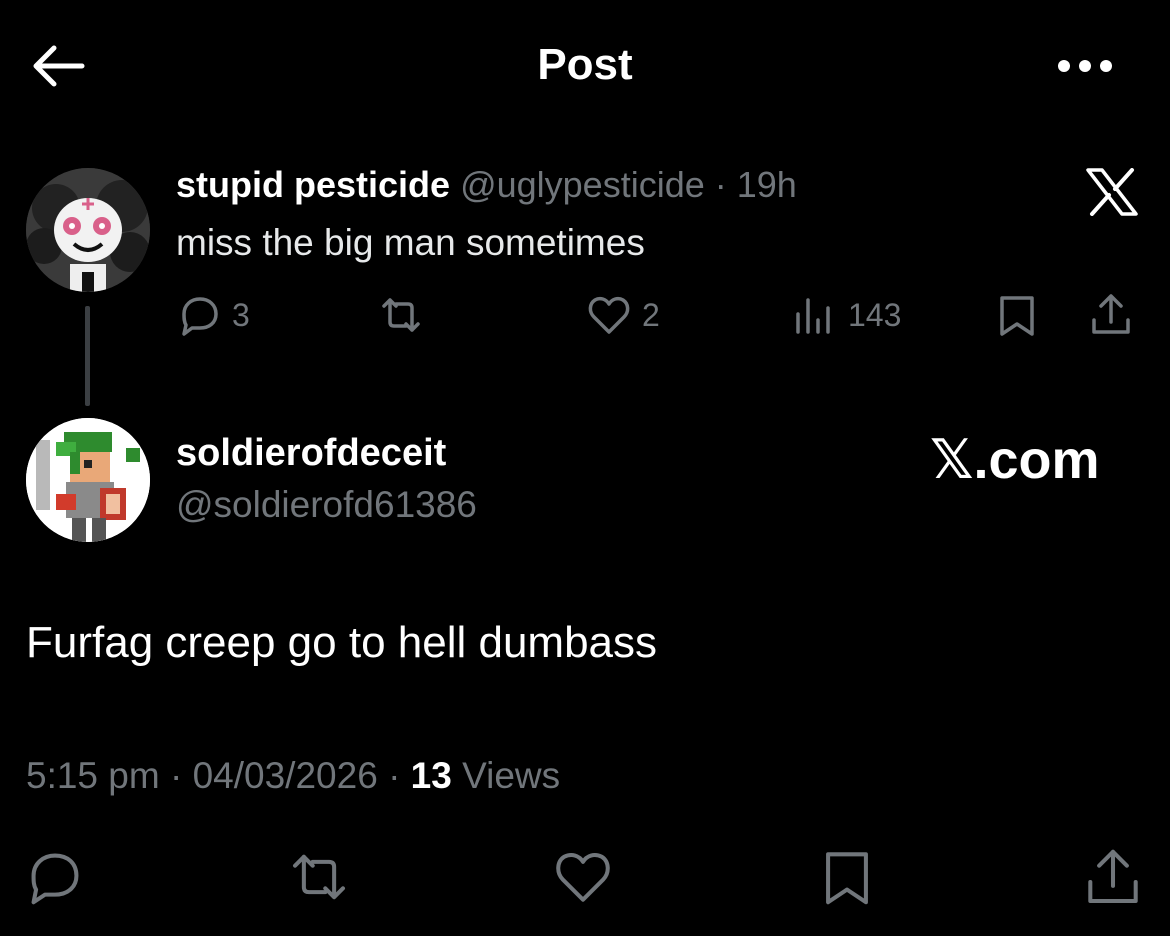 Image resolution: width=1170 pixels, height=936 pixels. I want to click on like-count: 2, so click(651, 314).